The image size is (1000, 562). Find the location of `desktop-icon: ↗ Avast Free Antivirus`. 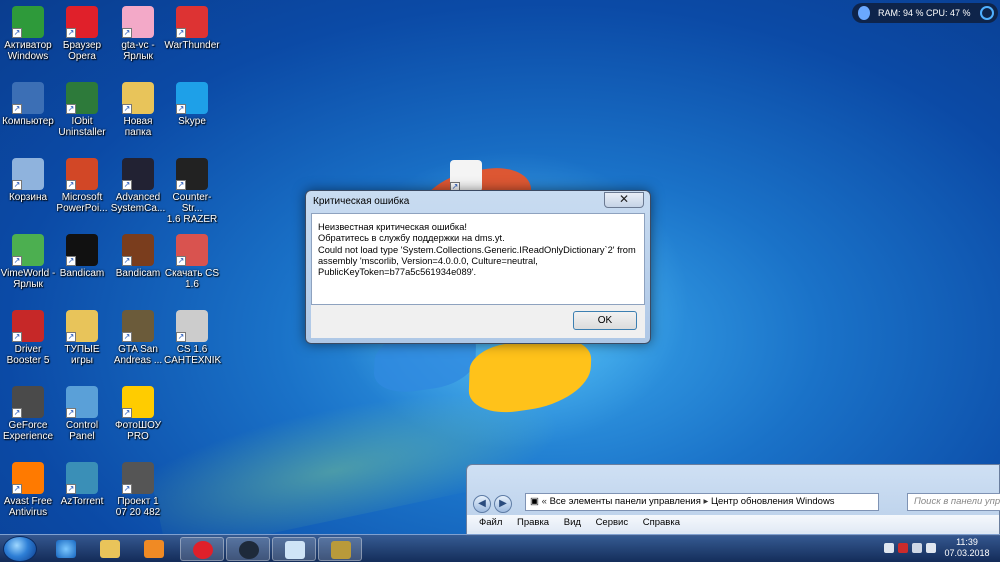

desktop-icon: ↗ Avast Free Antivirus is located at coordinates (28, 490).